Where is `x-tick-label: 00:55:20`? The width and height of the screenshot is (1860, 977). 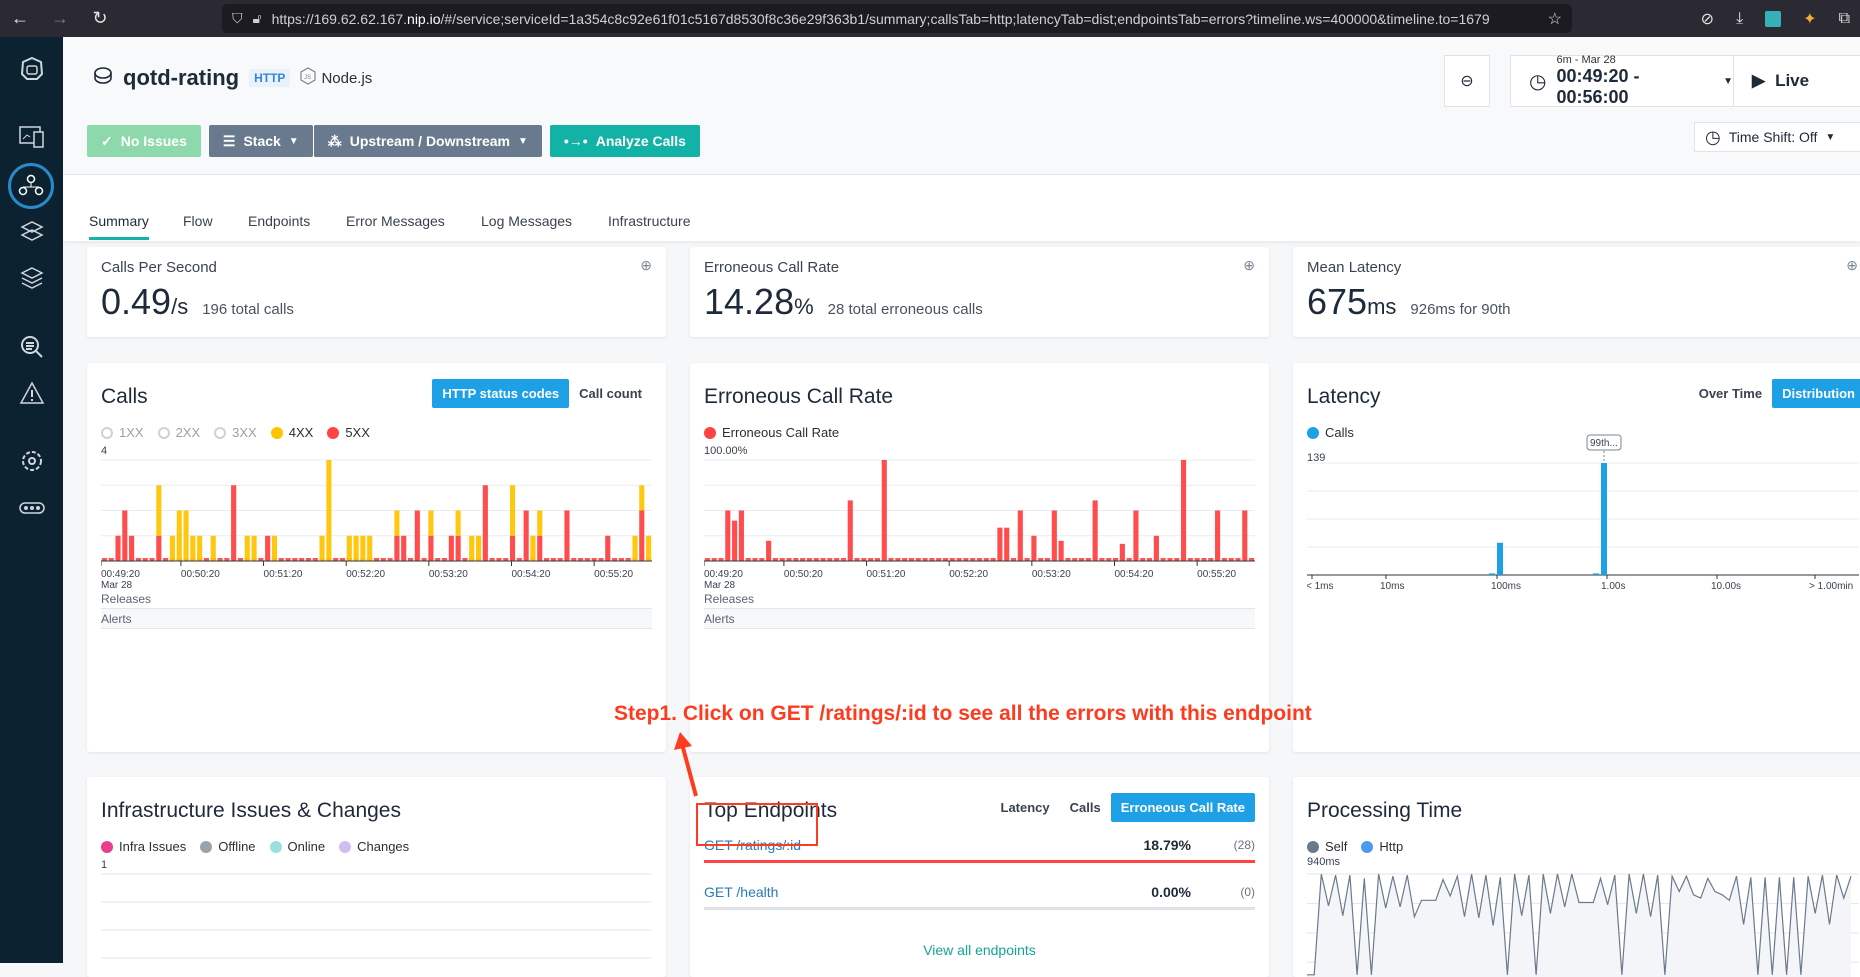
x-tick-label: 00:55:20 is located at coordinates (613, 574).